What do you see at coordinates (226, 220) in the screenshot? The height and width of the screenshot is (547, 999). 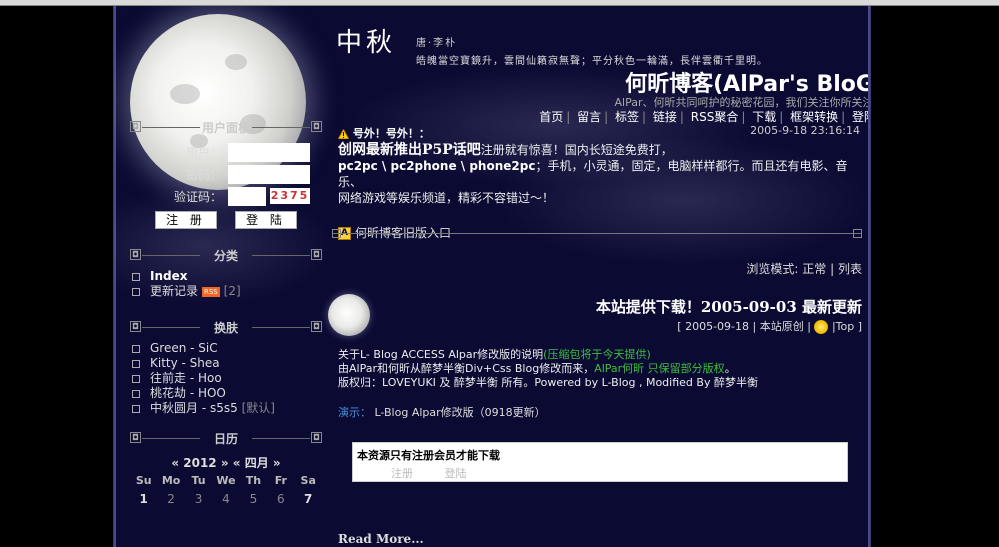 I see `login-buttons: 注 册 登 陆` at bounding box center [226, 220].